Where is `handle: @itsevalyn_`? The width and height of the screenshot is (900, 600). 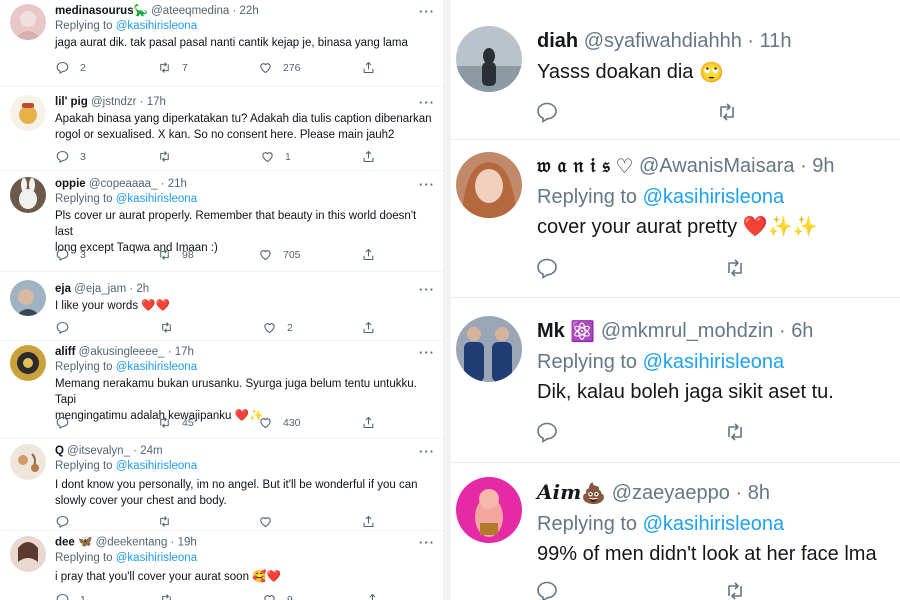
handle: @itsevalyn_ is located at coordinates (98, 451).